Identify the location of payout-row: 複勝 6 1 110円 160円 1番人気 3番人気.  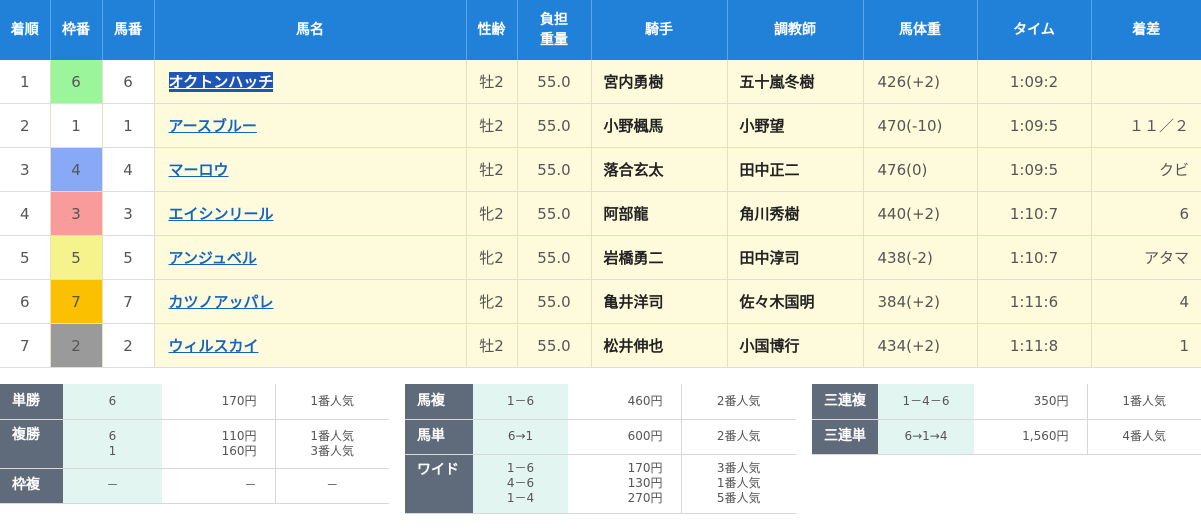
(194, 444).